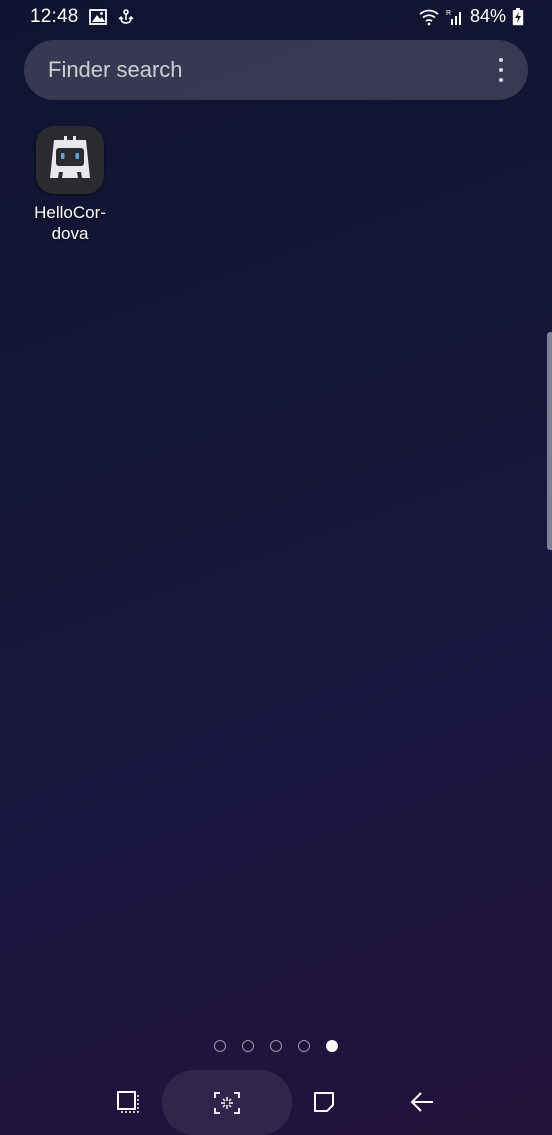 The width and height of the screenshot is (552, 1135). I want to click on page-dot-active, so click(332, 1046).